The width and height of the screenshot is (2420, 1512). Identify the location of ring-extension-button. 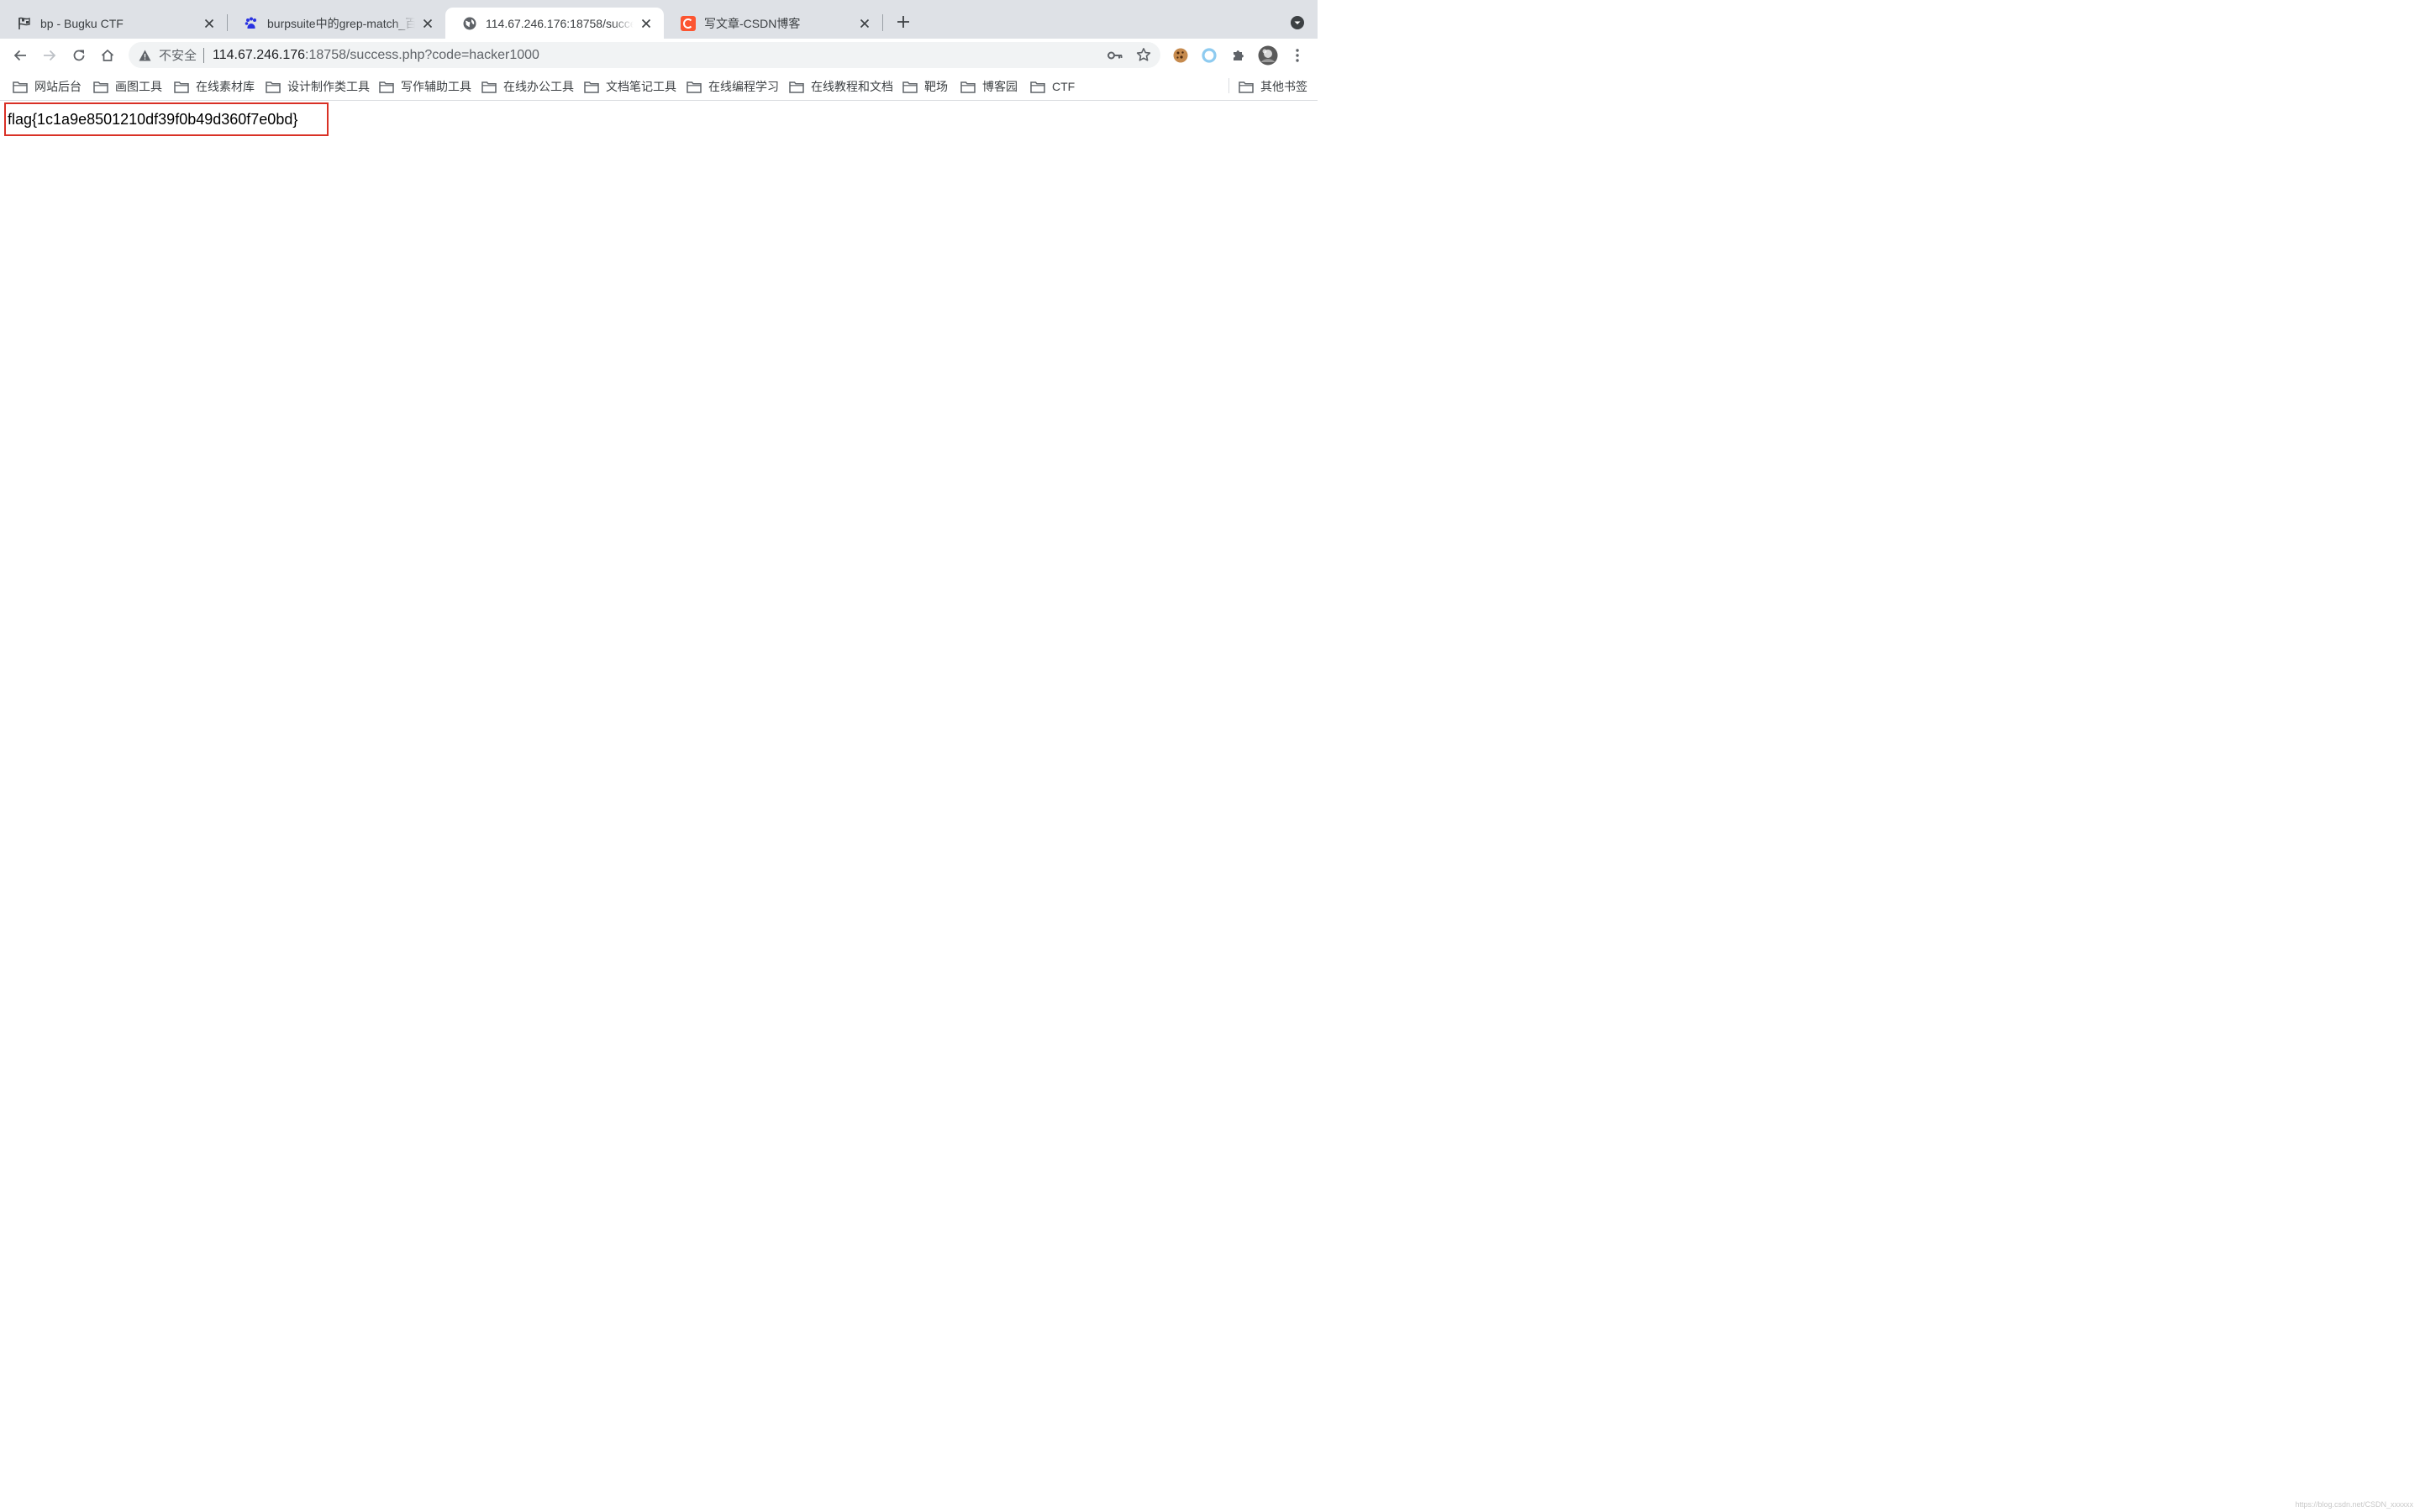
(1209, 55).